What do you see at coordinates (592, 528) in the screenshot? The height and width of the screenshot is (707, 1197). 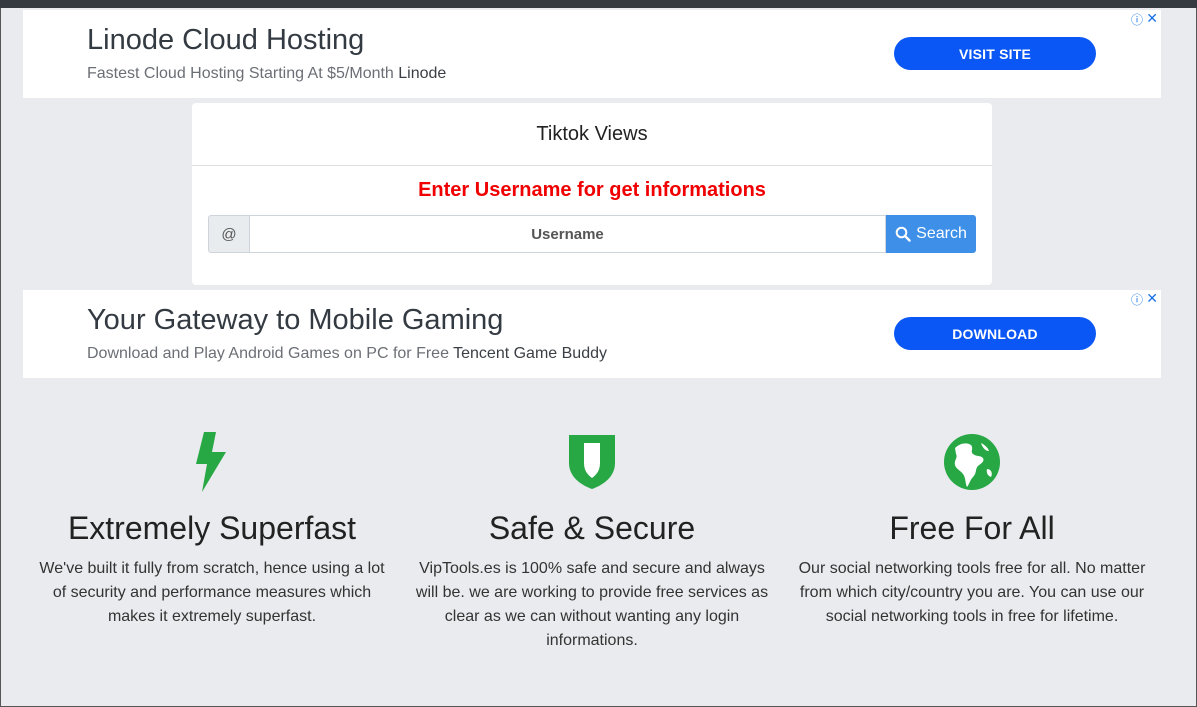 I see `feature-title: Safe & Secure` at bounding box center [592, 528].